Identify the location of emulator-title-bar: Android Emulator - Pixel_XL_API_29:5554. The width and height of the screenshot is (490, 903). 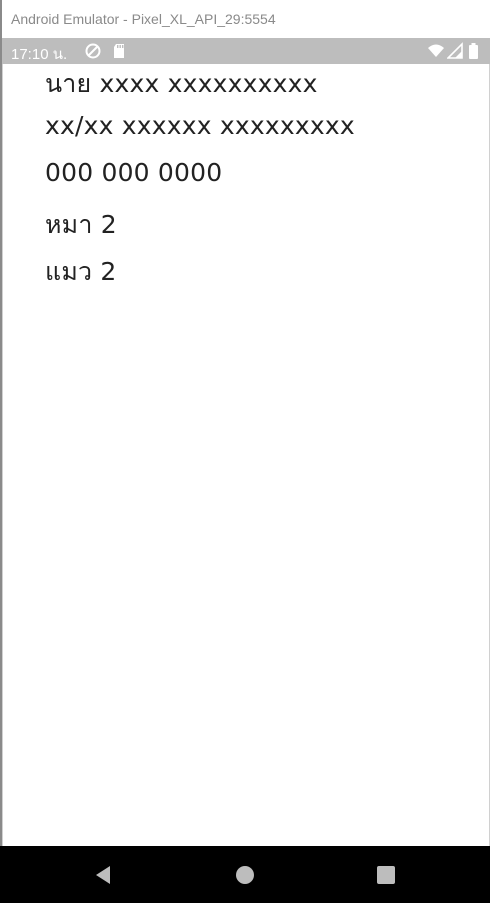
(245, 19).